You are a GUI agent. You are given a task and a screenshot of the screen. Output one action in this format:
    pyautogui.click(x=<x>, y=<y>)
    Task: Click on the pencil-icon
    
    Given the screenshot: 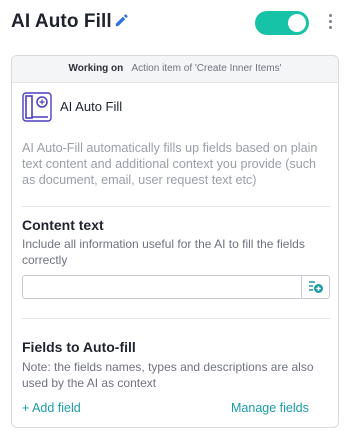 What is the action you would take?
    pyautogui.click(x=121, y=20)
    